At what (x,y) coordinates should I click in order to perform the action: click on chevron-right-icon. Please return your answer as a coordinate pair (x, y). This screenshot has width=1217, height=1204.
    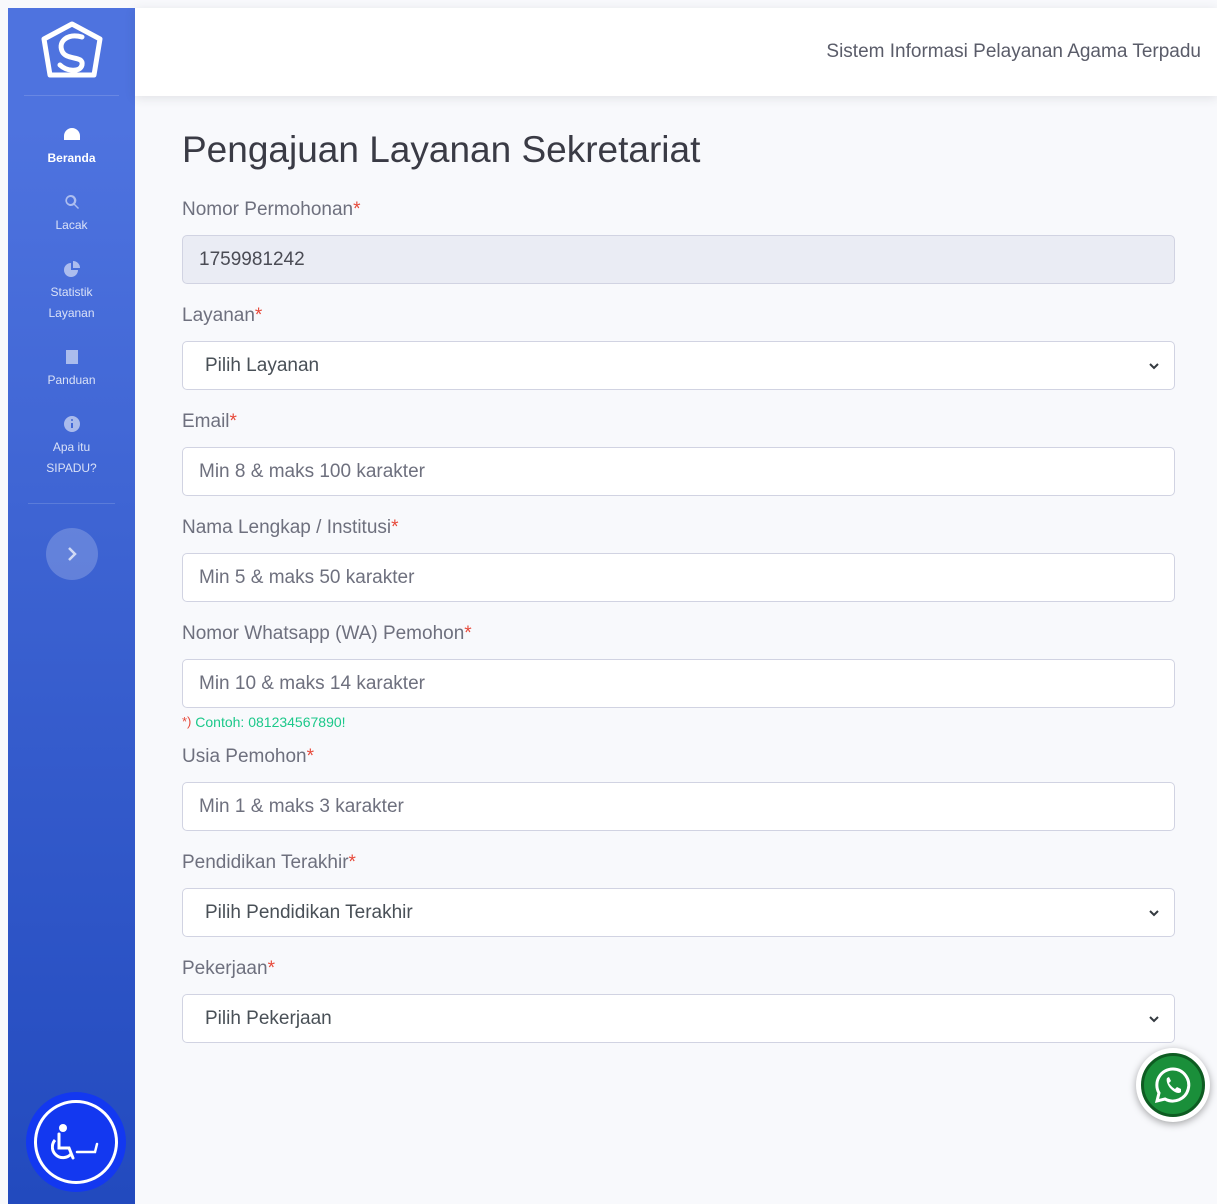
    Looking at the image, I should click on (72, 554).